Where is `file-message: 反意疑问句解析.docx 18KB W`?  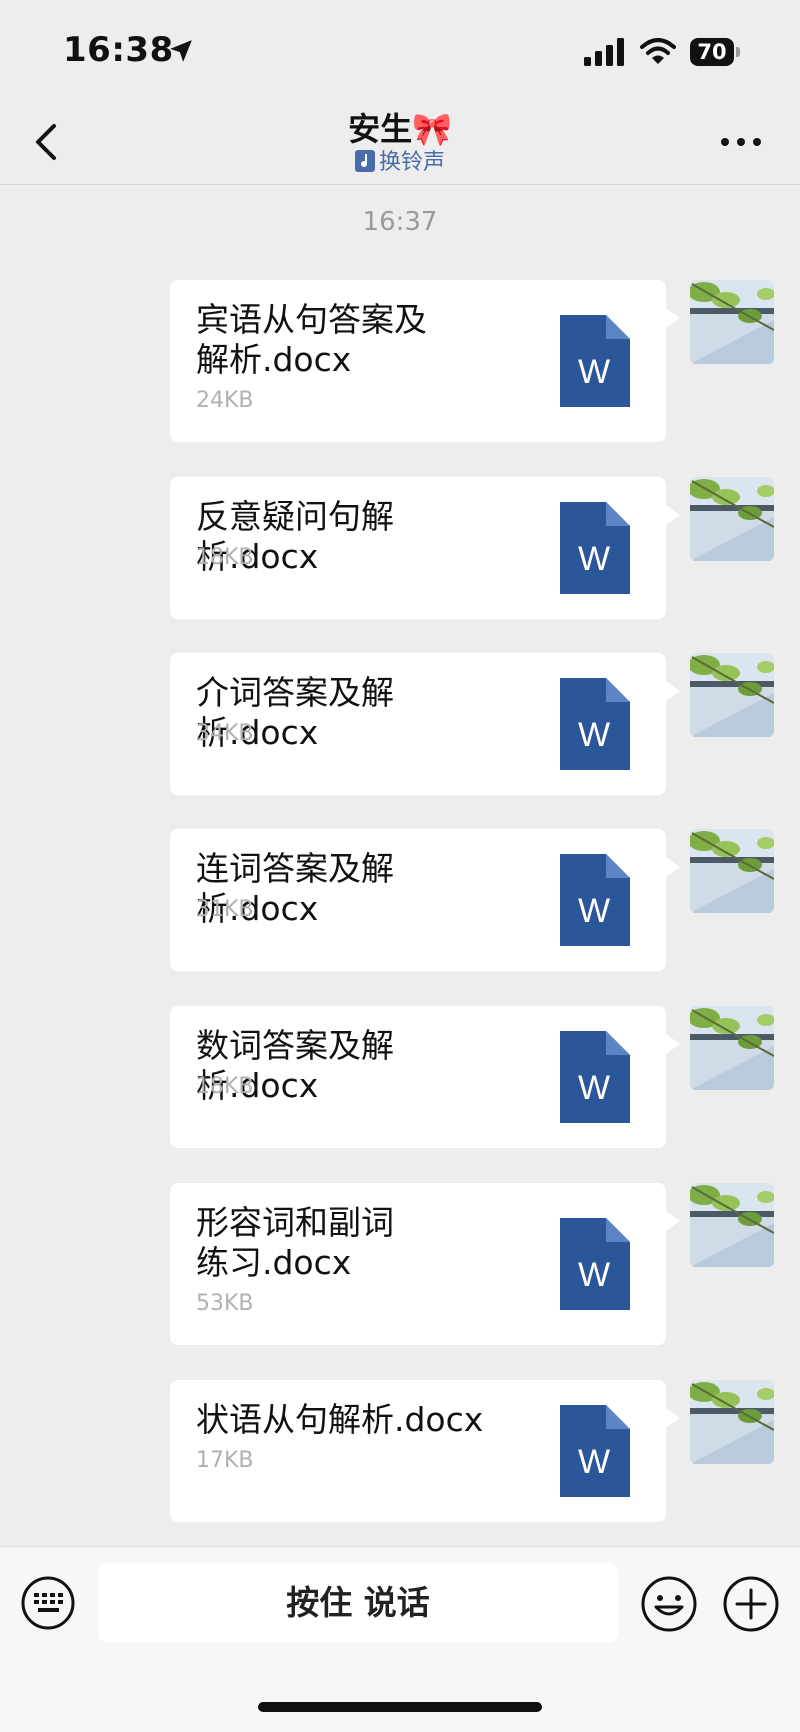
file-message: 反意疑问句解析.docx 18KB W is located at coordinates (425, 548).